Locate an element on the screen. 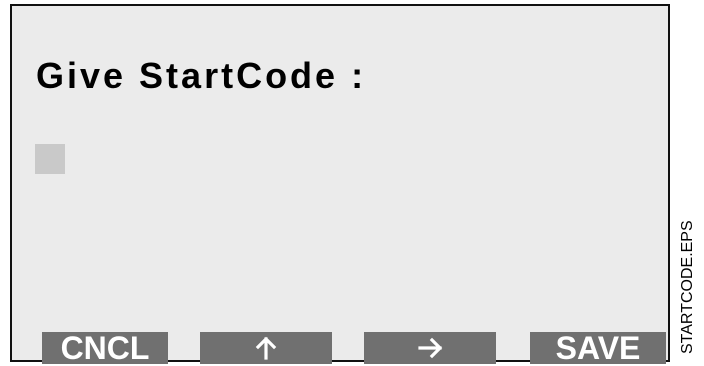 This screenshot has height=366, width=704. save-softkey: SAVE is located at coordinates (598, 348).